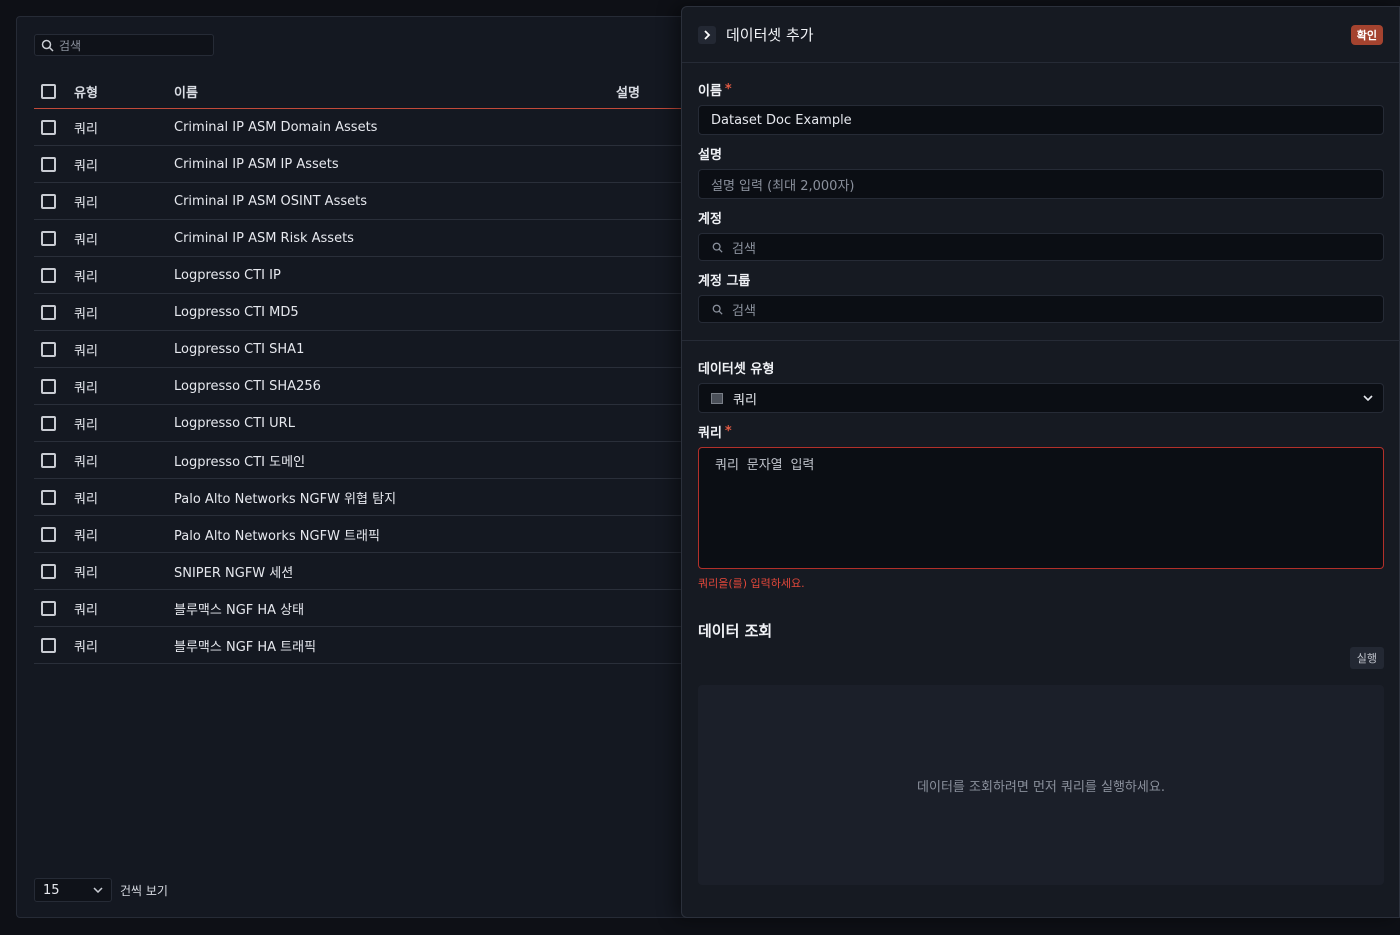 The width and height of the screenshot is (1400, 935). I want to click on select-all-checkbox, so click(48, 91).